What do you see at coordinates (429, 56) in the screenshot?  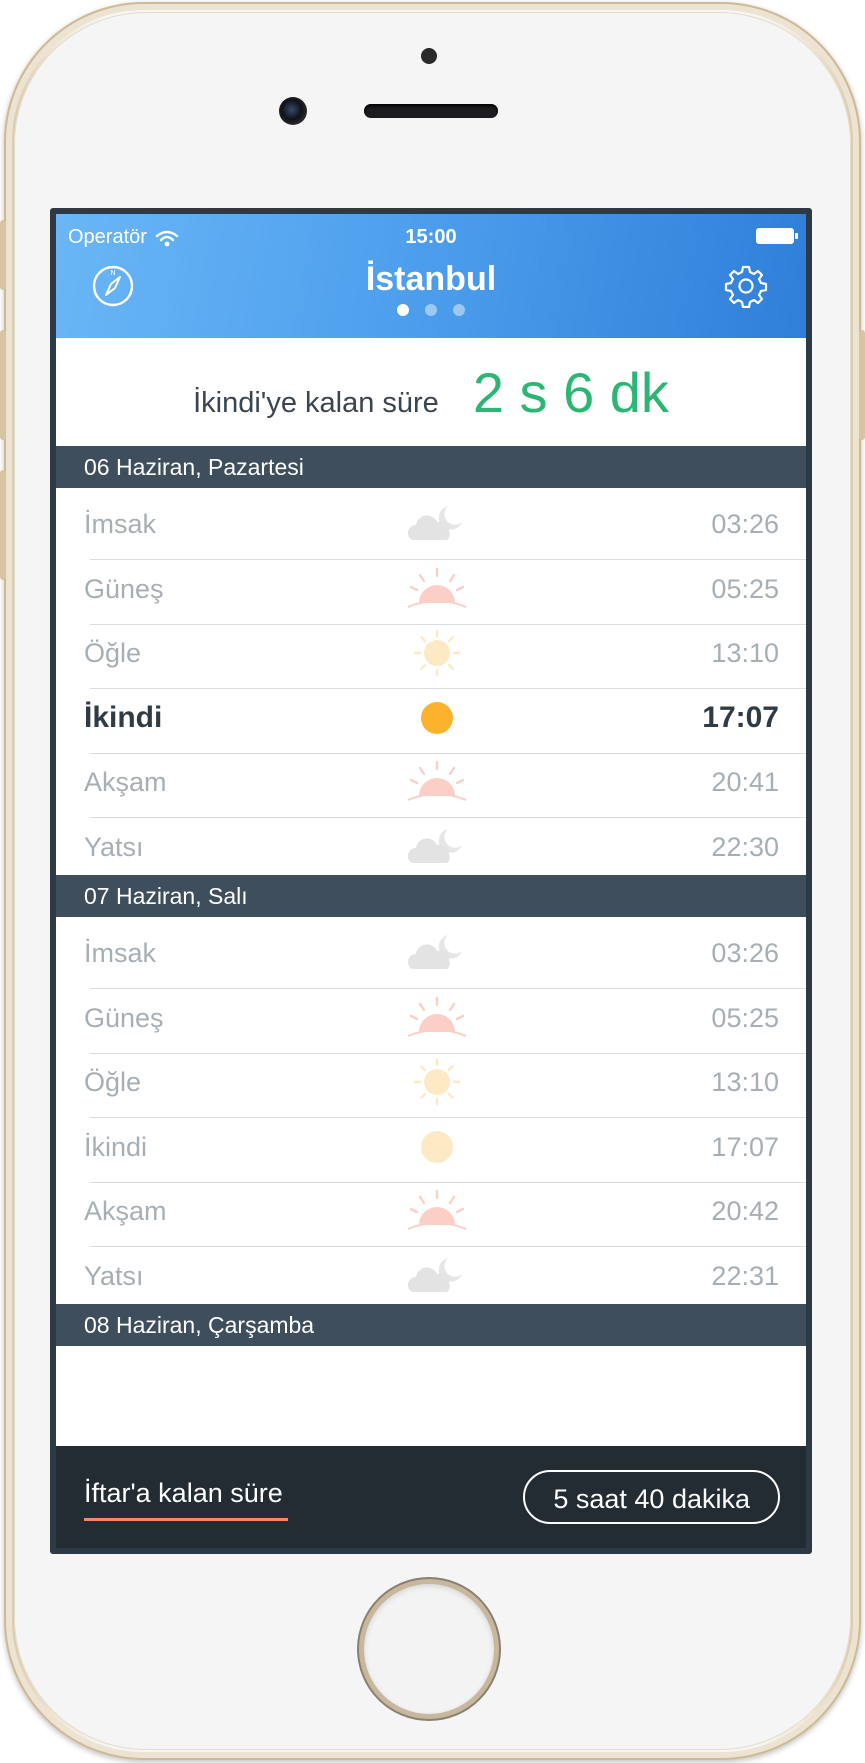 I see `proximity-sensor` at bounding box center [429, 56].